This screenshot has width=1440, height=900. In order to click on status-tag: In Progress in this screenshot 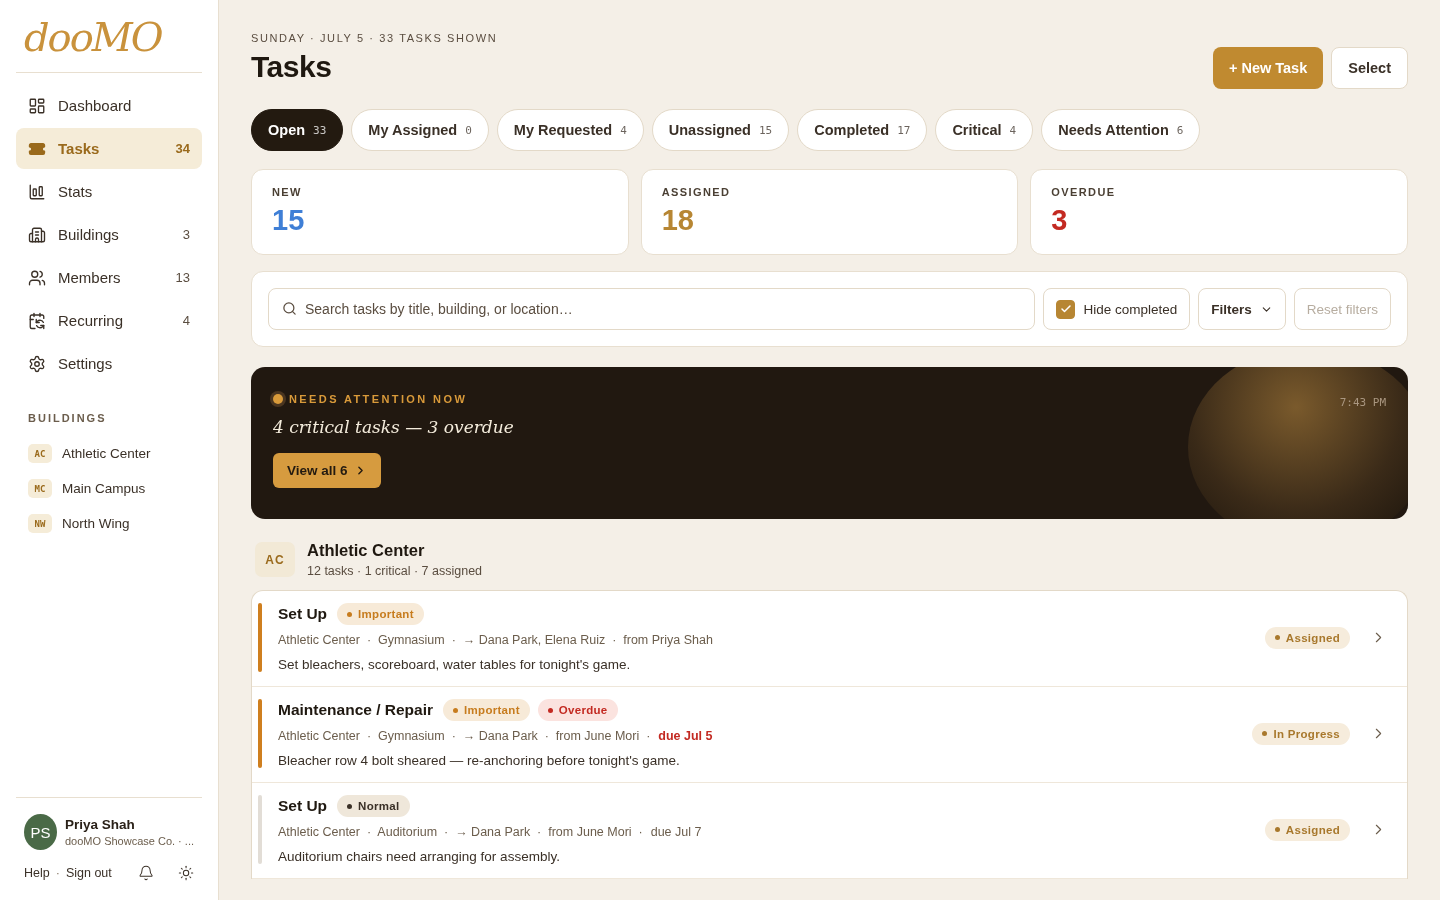, I will do `click(1301, 733)`.